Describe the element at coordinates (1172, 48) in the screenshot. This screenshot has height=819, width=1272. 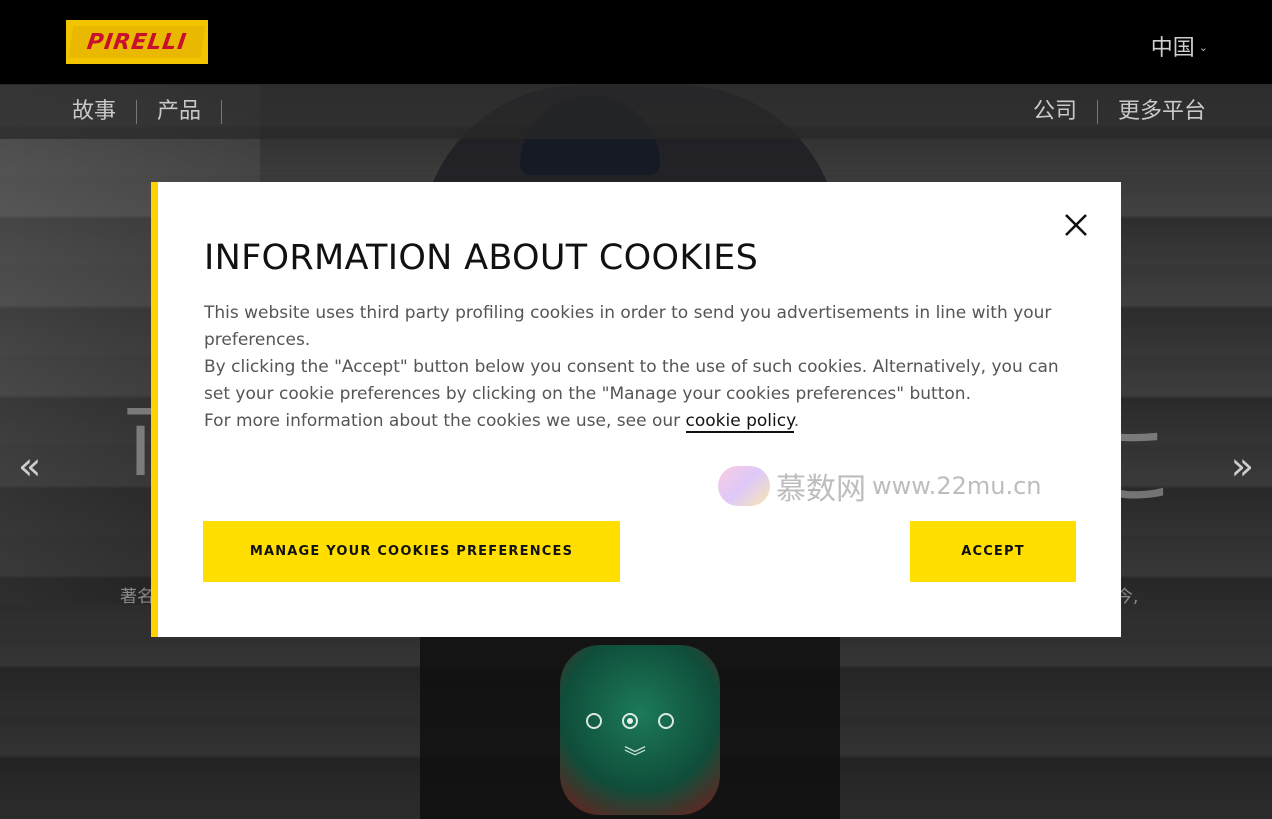
I see `country-label: 中国` at that location.